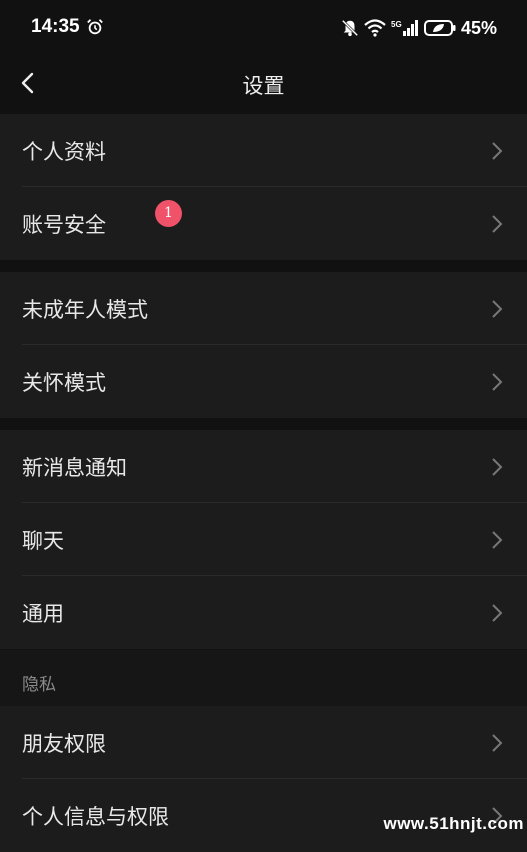 The image size is (527, 852). I want to click on settings-item-label: 个人信息与权限, so click(95, 816).